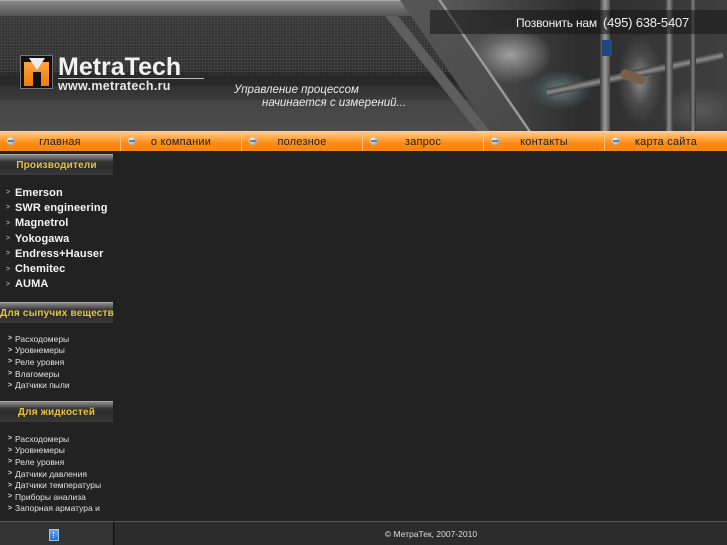  I want to click on list-item: > Датчики давления, so click(54, 474).